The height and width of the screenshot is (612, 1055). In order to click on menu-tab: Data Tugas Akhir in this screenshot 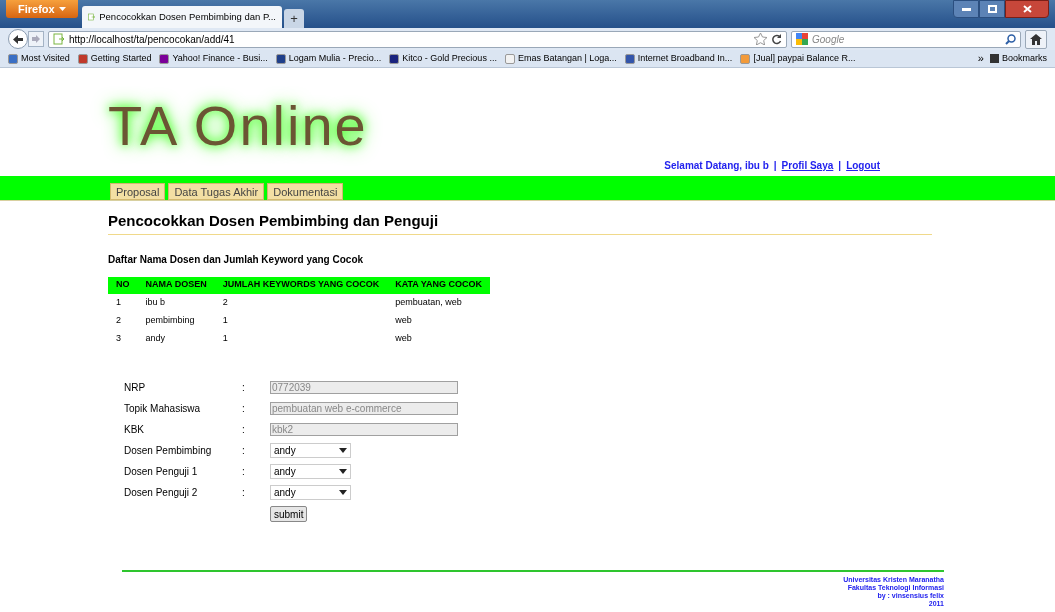, I will do `click(216, 191)`.